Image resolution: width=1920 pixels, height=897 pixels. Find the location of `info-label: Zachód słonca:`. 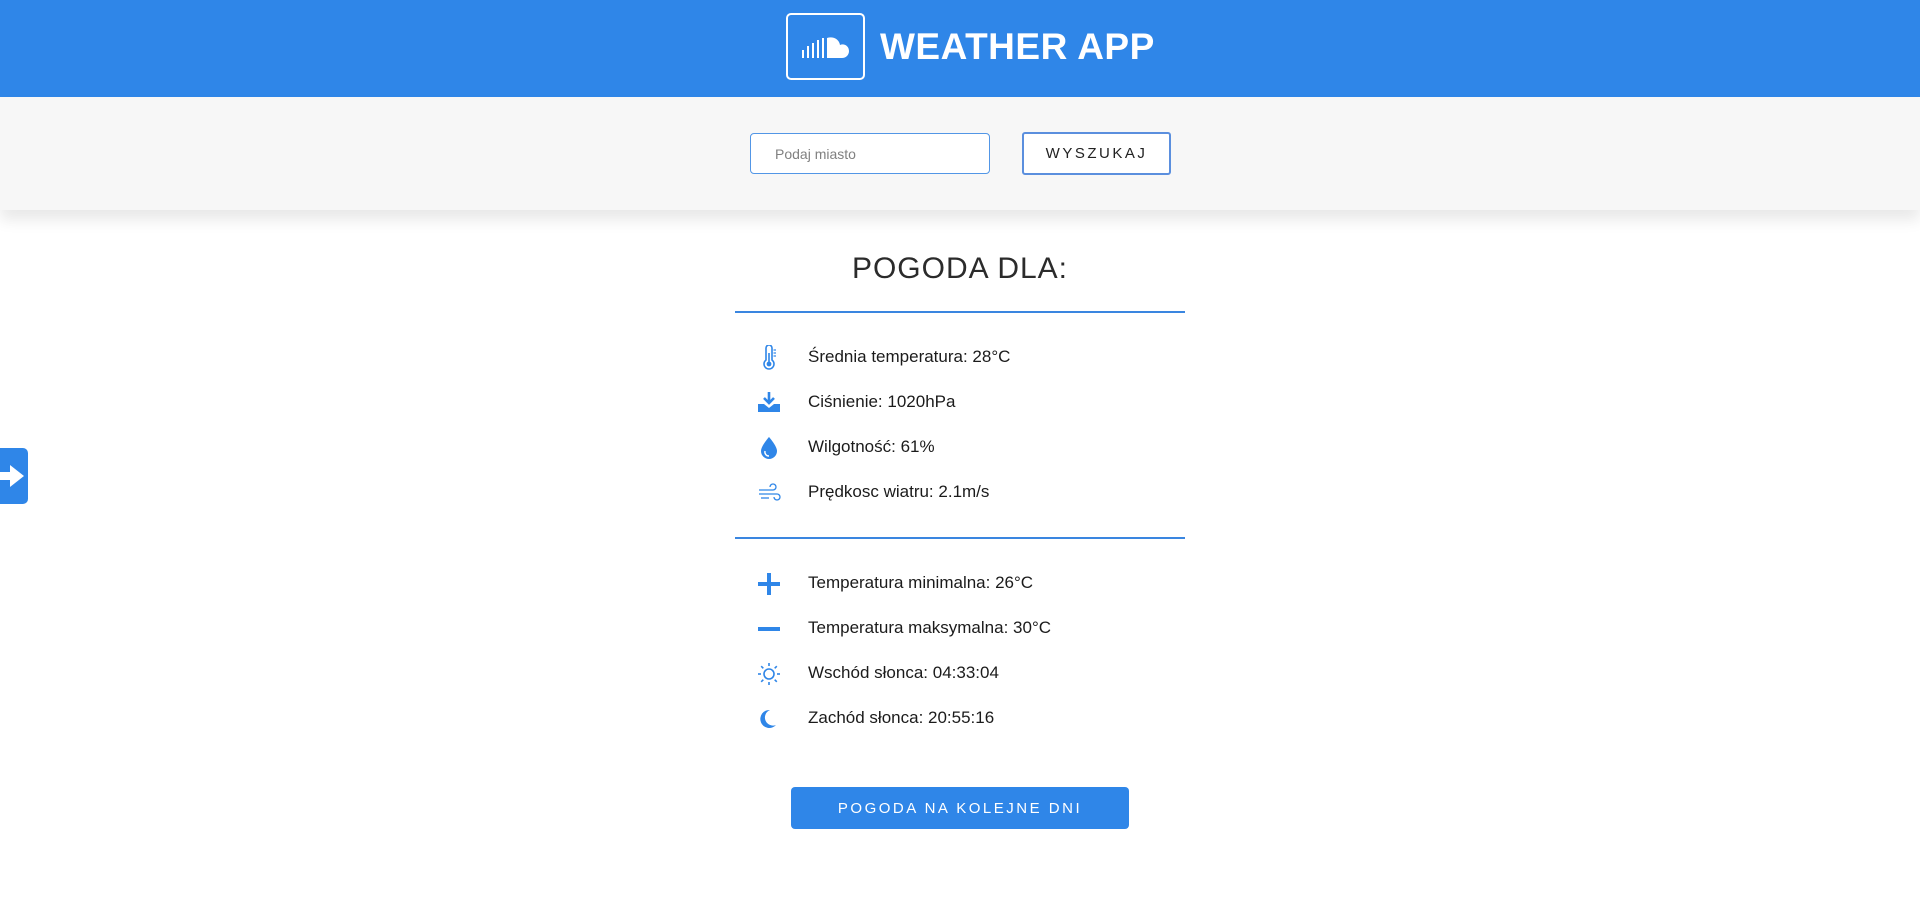

info-label: Zachód słonca: is located at coordinates (868, 717).